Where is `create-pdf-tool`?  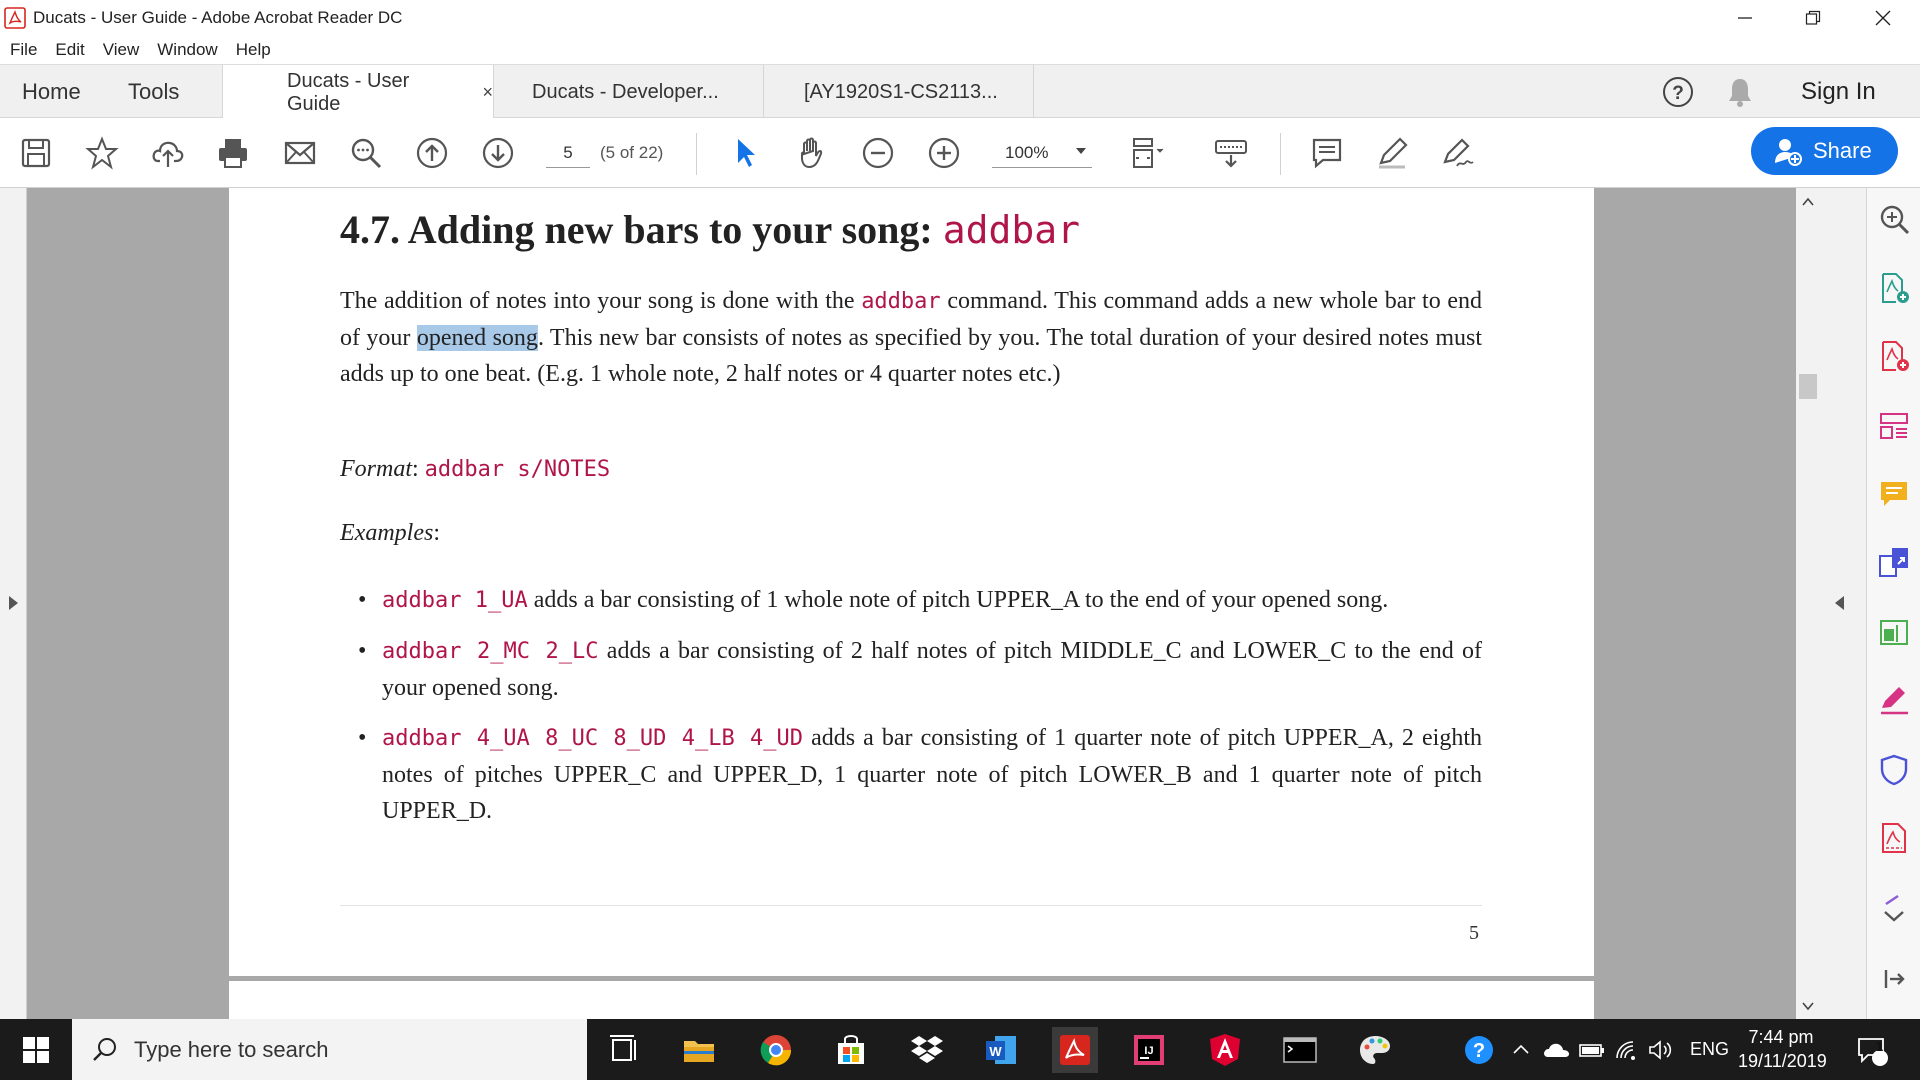 create-pdf-tool is located at coordinates (1894, 356).